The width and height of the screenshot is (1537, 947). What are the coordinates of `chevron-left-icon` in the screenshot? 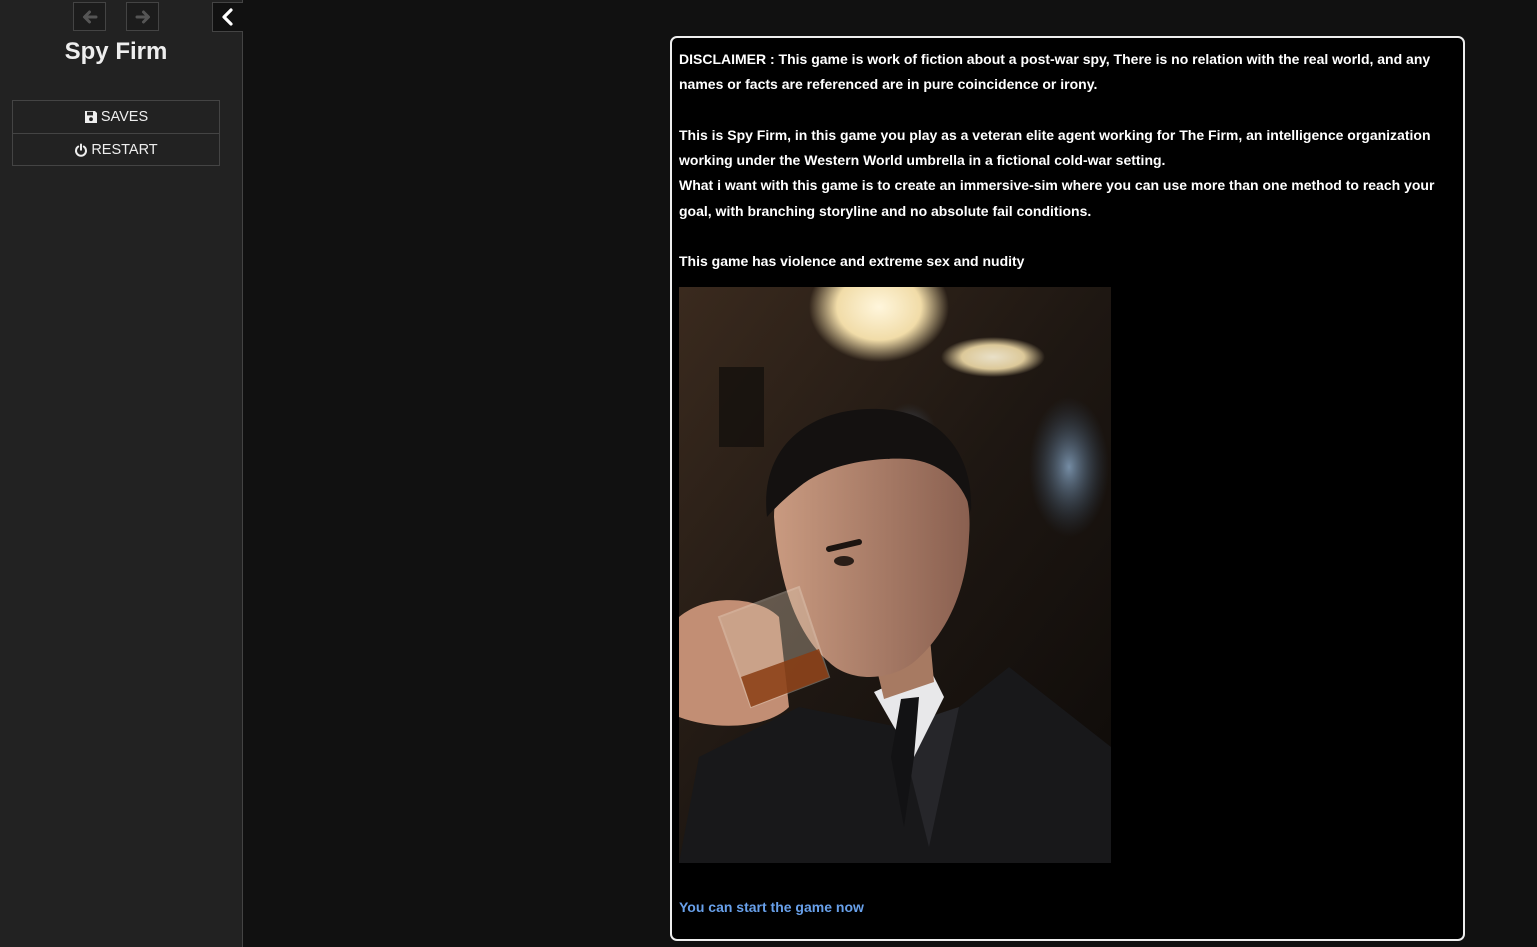 It's located at (227, 17).